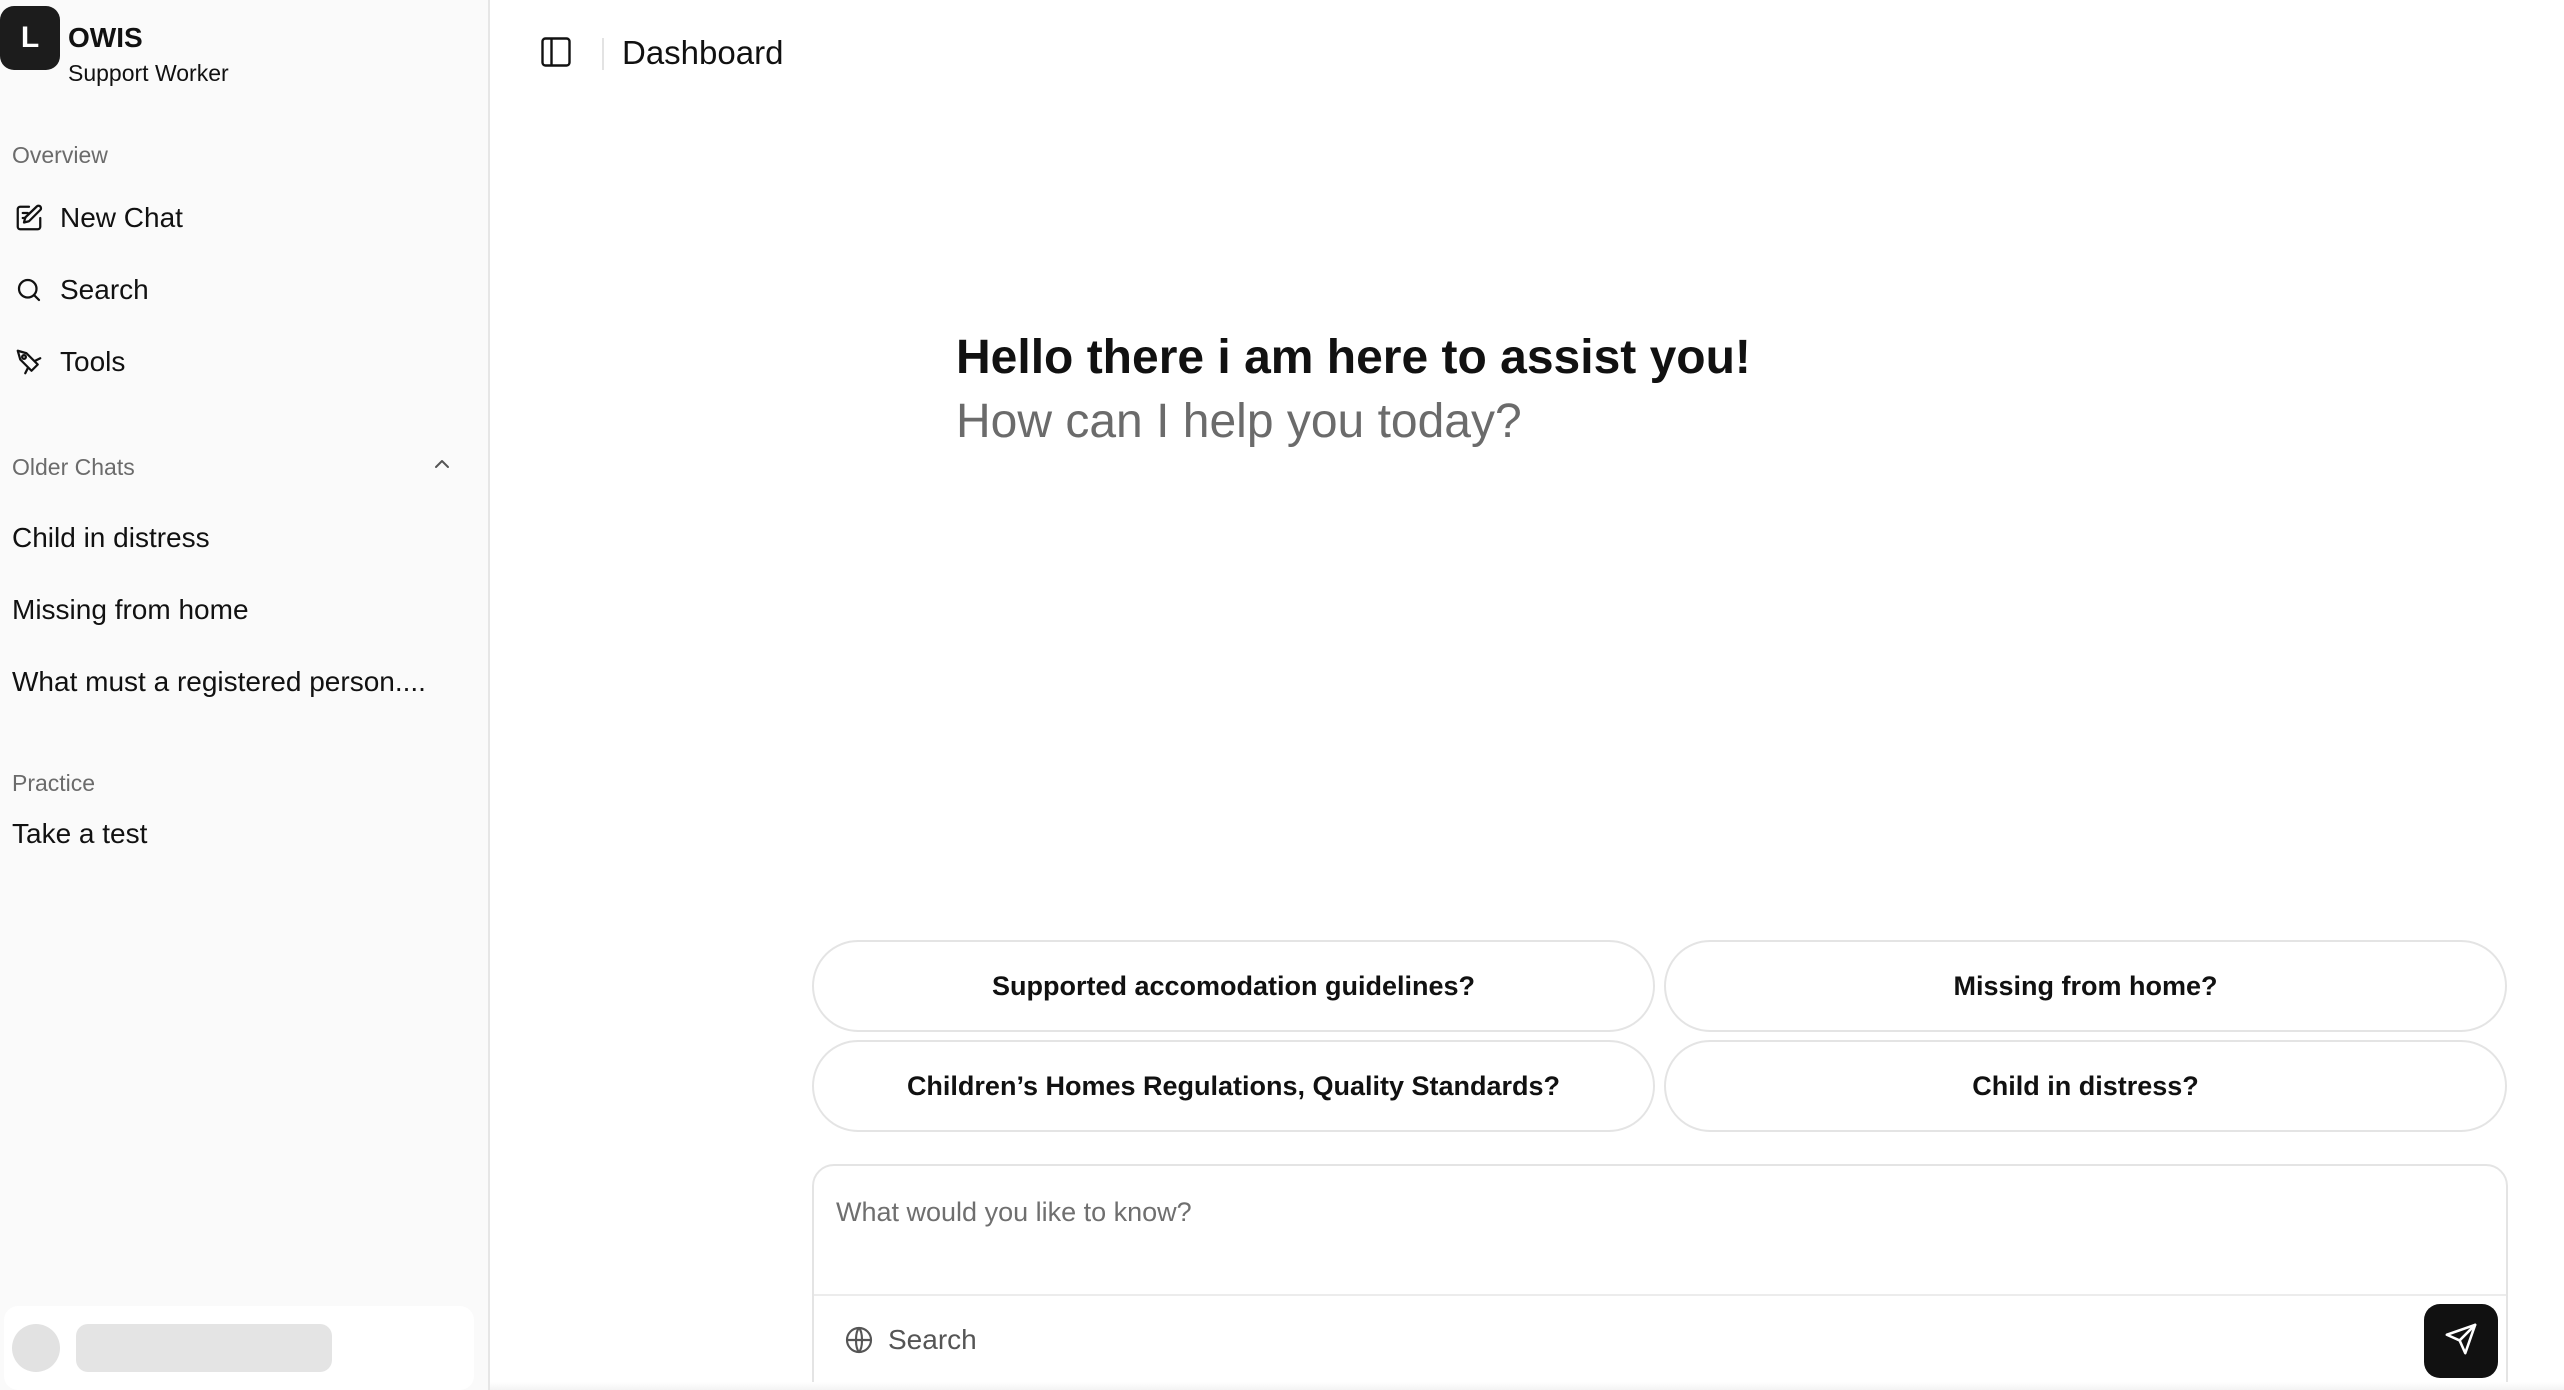  I want to click on sidebar-item-label: Search, so click(104, 289).